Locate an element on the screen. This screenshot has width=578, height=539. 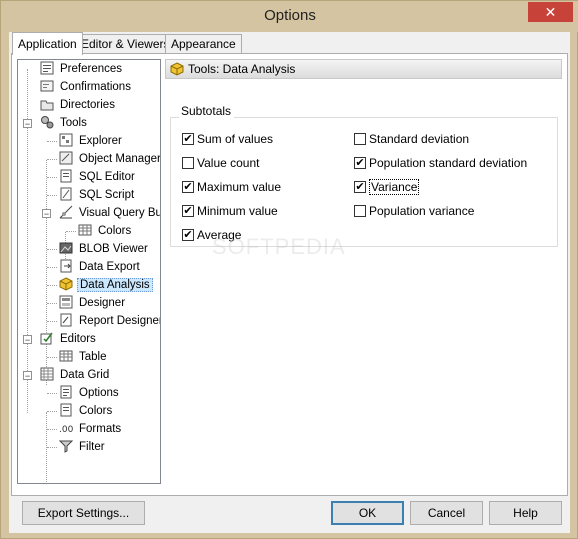
visual-query-builder-icon is located at coordinates (66, 212).